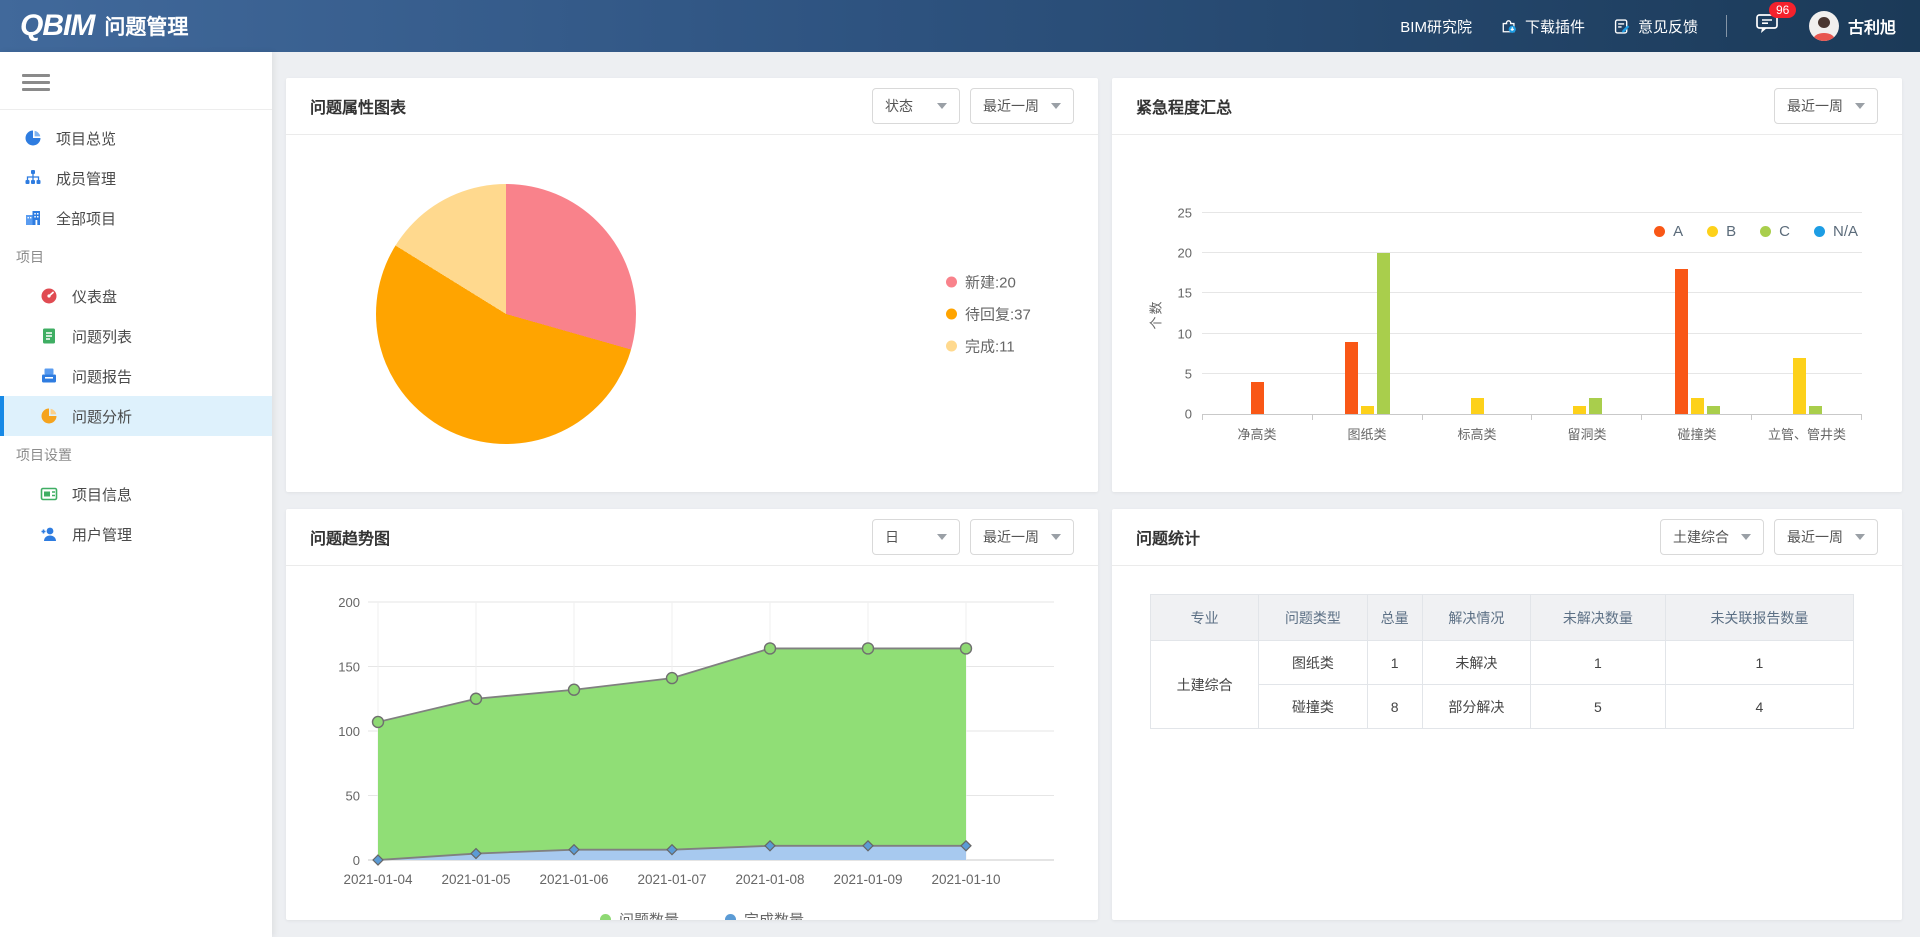 Image resolution: width=1920 pixels, height=937 pixels. What do you see at coordinates (104, 26) in the screenshot?
I see `app-logo: QBIM 问题管理` at bounding box center [104, 26].